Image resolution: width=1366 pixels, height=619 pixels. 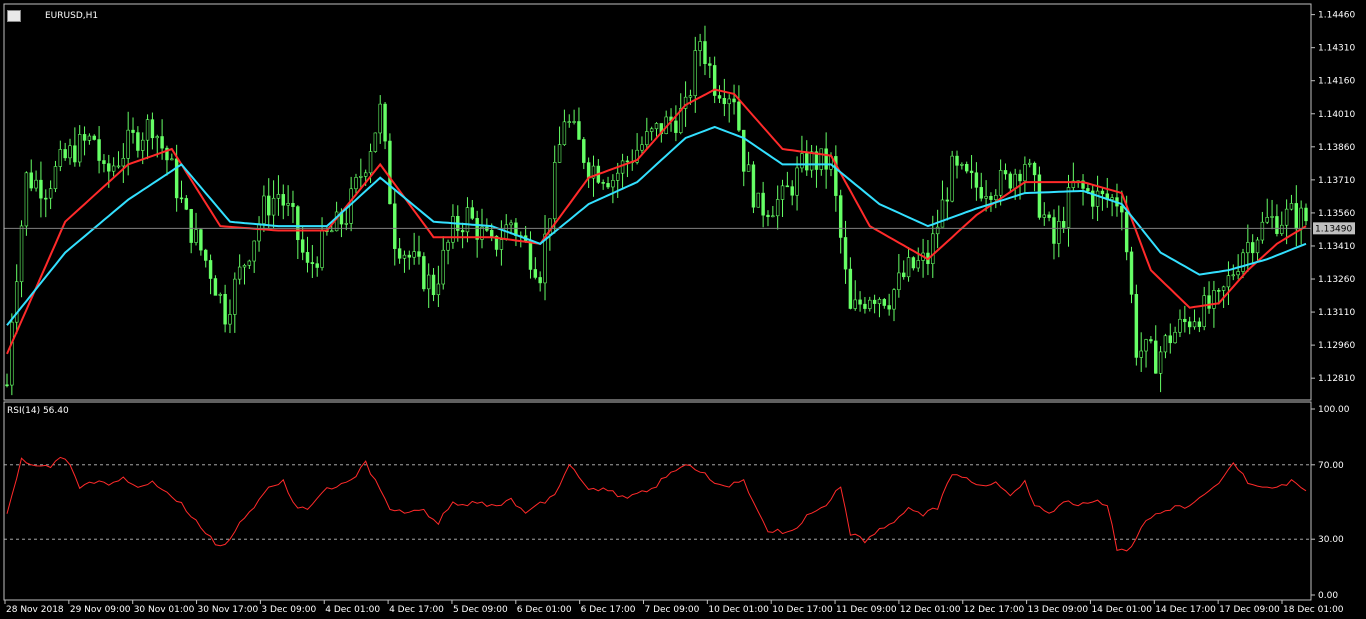 I want to click on rsi-panel, so click(x=657, y=504).